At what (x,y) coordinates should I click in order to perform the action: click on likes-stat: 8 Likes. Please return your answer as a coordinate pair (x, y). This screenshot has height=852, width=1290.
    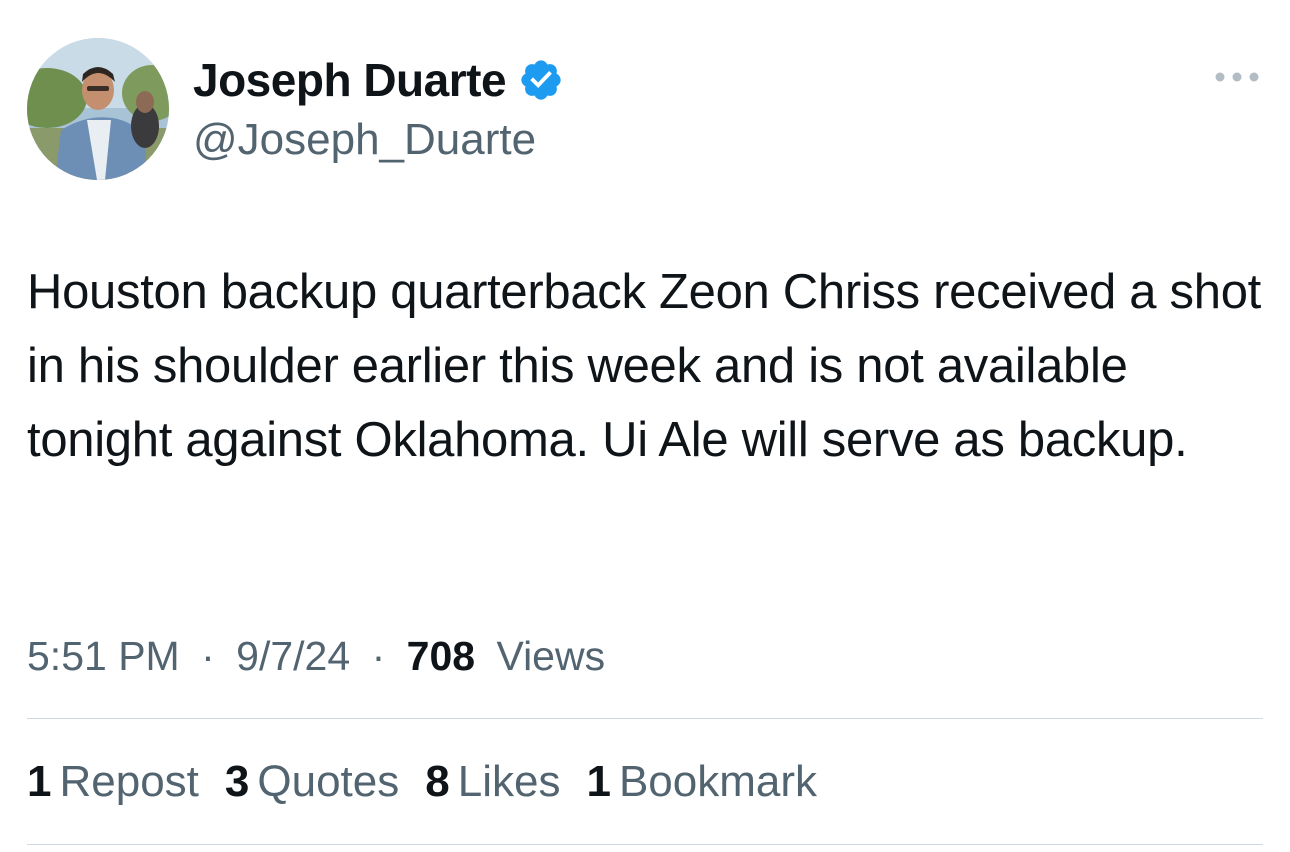
    Looking at the image, I should click on (492, 782).